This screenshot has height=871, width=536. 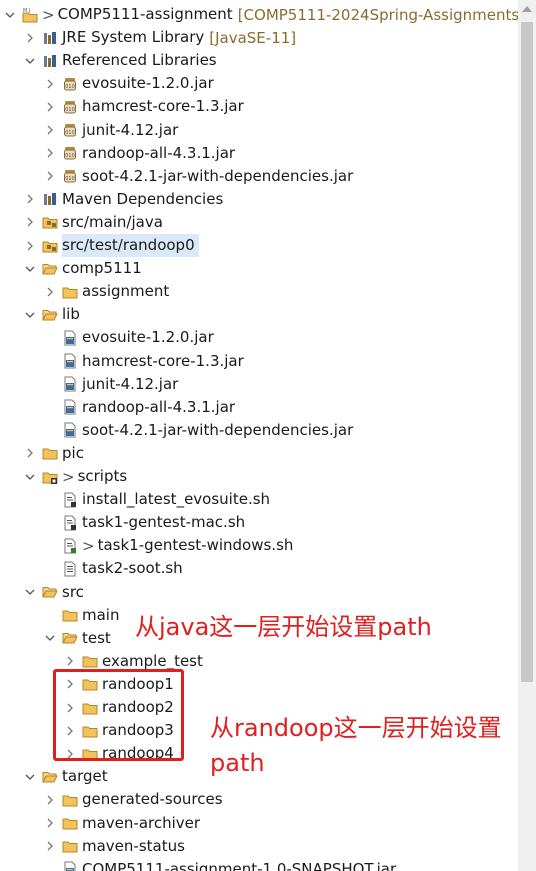 What do you see at coordinates (130, 383) in the screenshot?
I see `tree-item-label: junit-4.12.jar` at bounding box center [130, 383].